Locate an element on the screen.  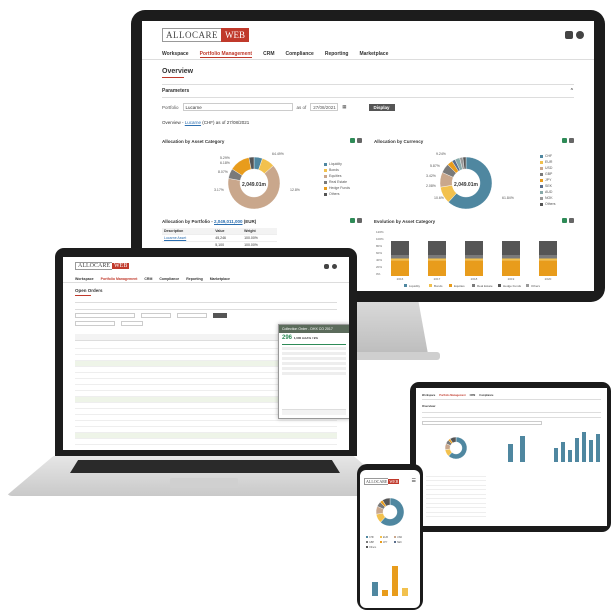
as-of-date-input: 27/08/2021 is located at coordinates (324, 107).